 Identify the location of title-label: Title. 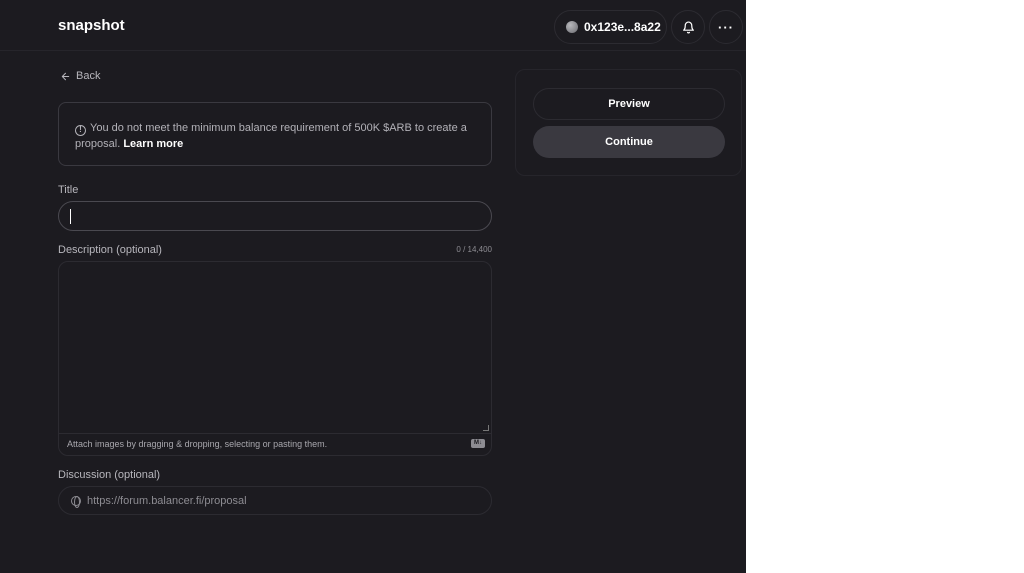
(68, 190).